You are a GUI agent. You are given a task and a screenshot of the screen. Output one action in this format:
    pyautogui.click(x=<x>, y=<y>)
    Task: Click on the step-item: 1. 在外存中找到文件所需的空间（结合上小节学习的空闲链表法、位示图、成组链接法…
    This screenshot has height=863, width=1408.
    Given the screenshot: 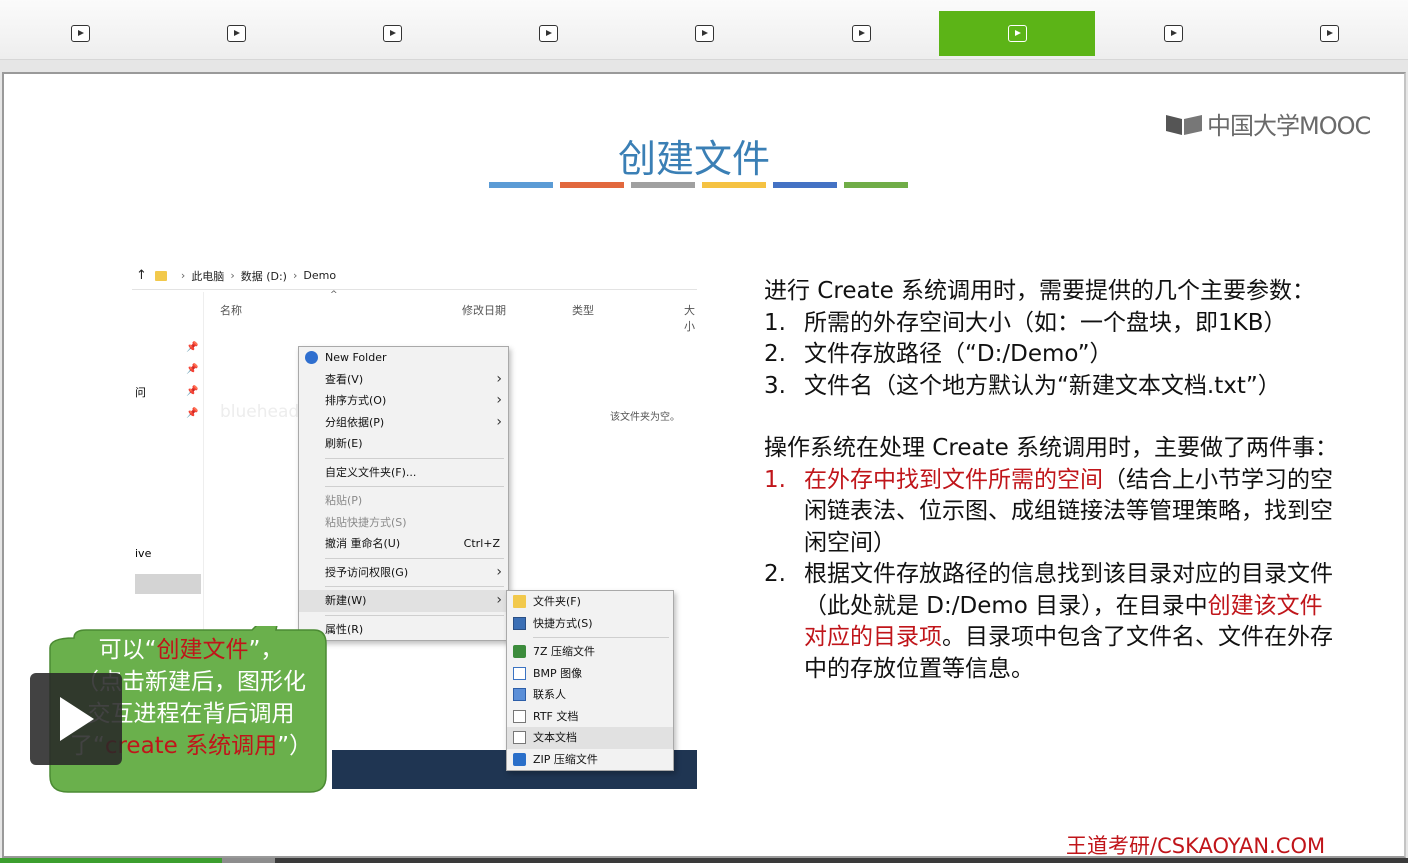 What is the action you would take?
    pyautogui.click(x=1048, y=511)
    